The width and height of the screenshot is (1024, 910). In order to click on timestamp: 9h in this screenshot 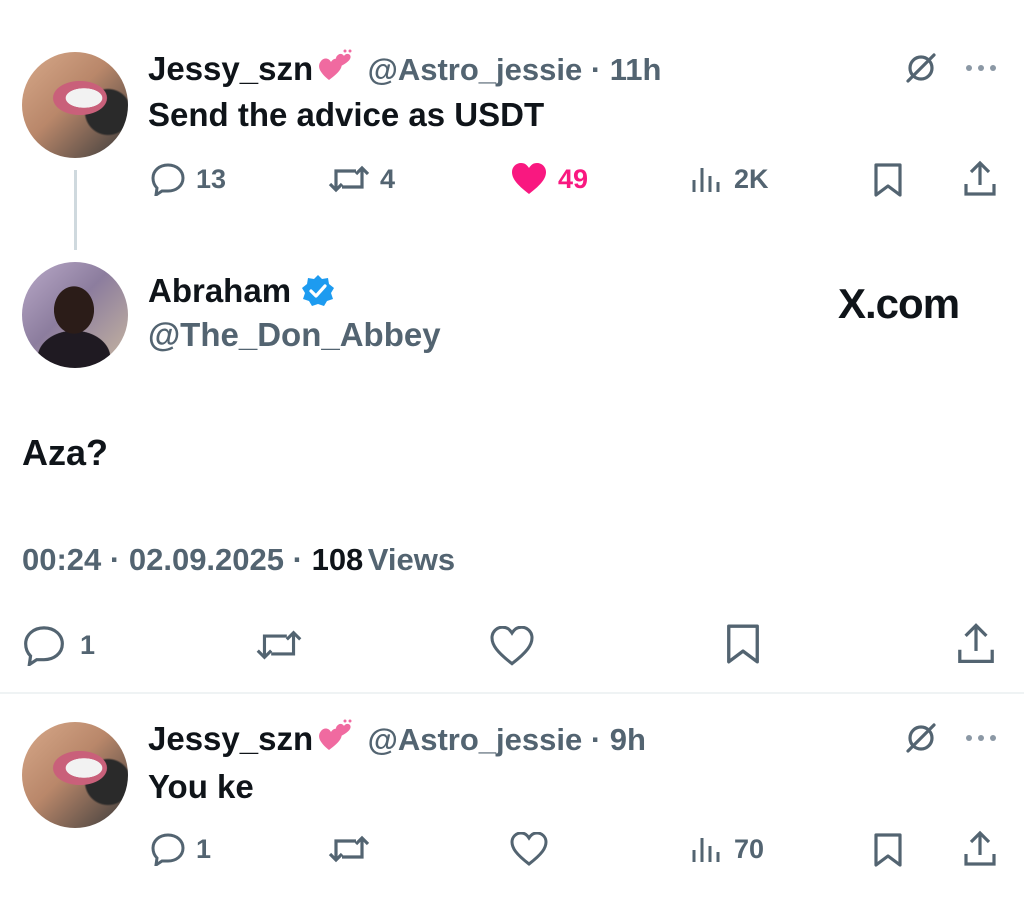, I will do `click(628, 739)`.